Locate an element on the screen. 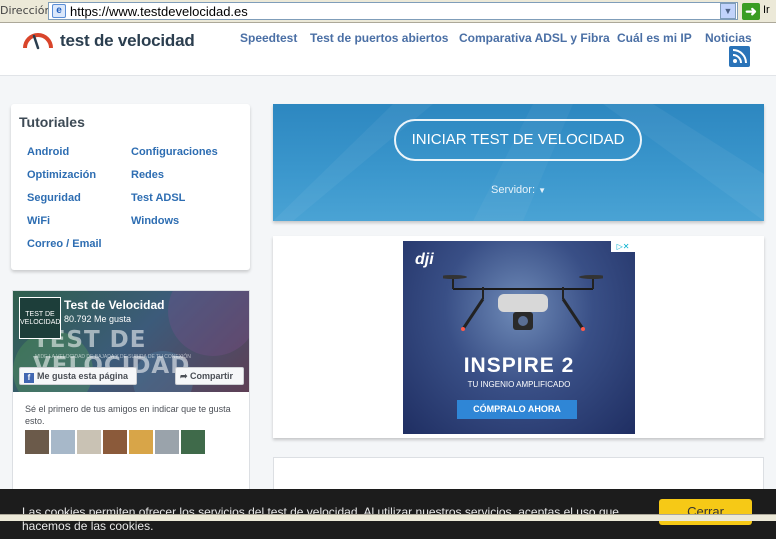  go-label: Ir is located at coordinates (766, 10).